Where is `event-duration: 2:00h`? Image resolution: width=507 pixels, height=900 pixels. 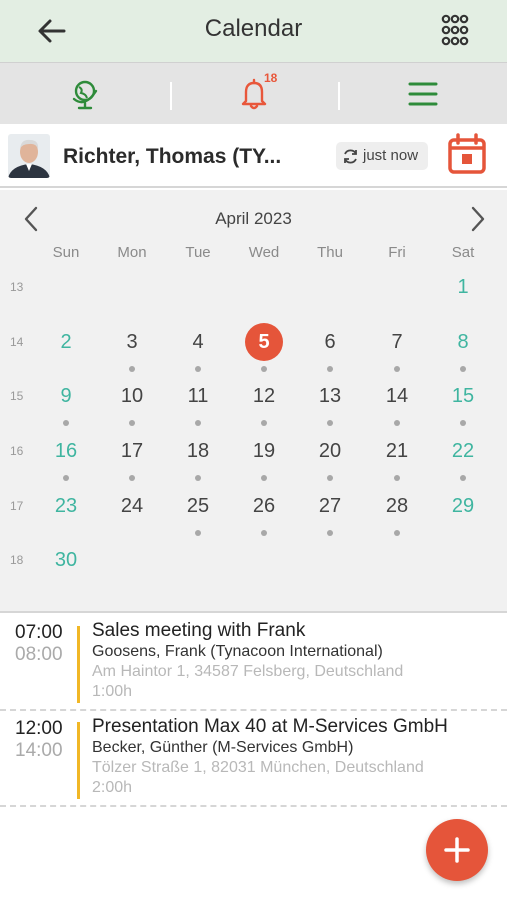 event-duration: 2:00h is located at coordinates (112, 787).